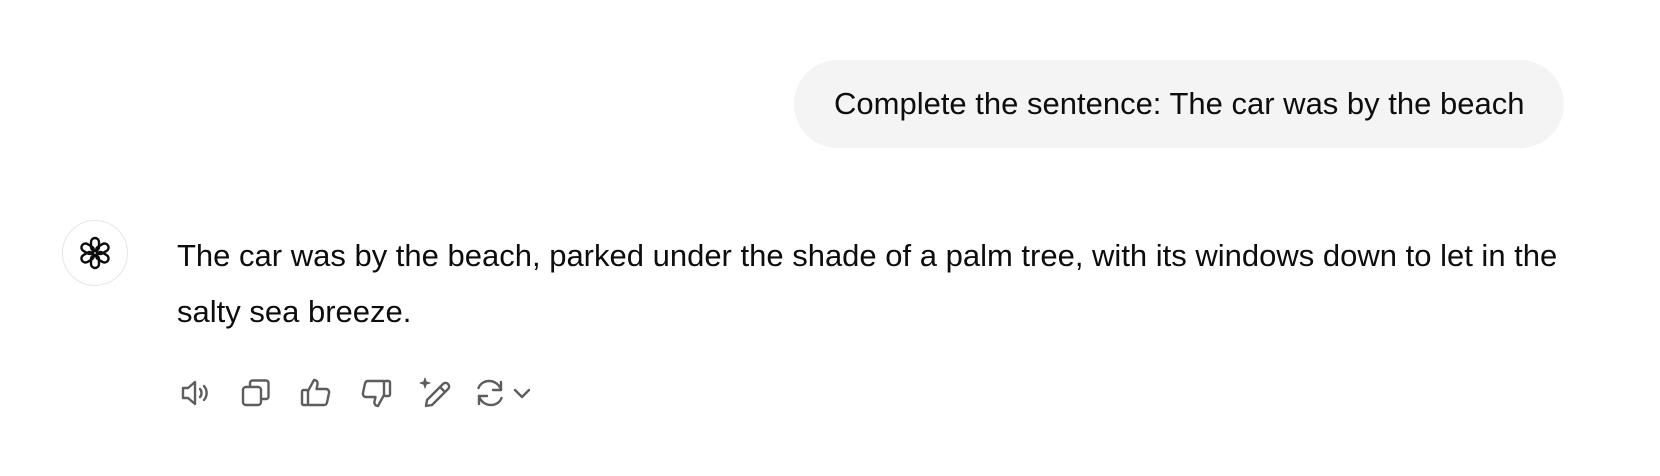 This screenshot has width=1660, height=476. I want to click on speaker-icon, so click(194, 393).